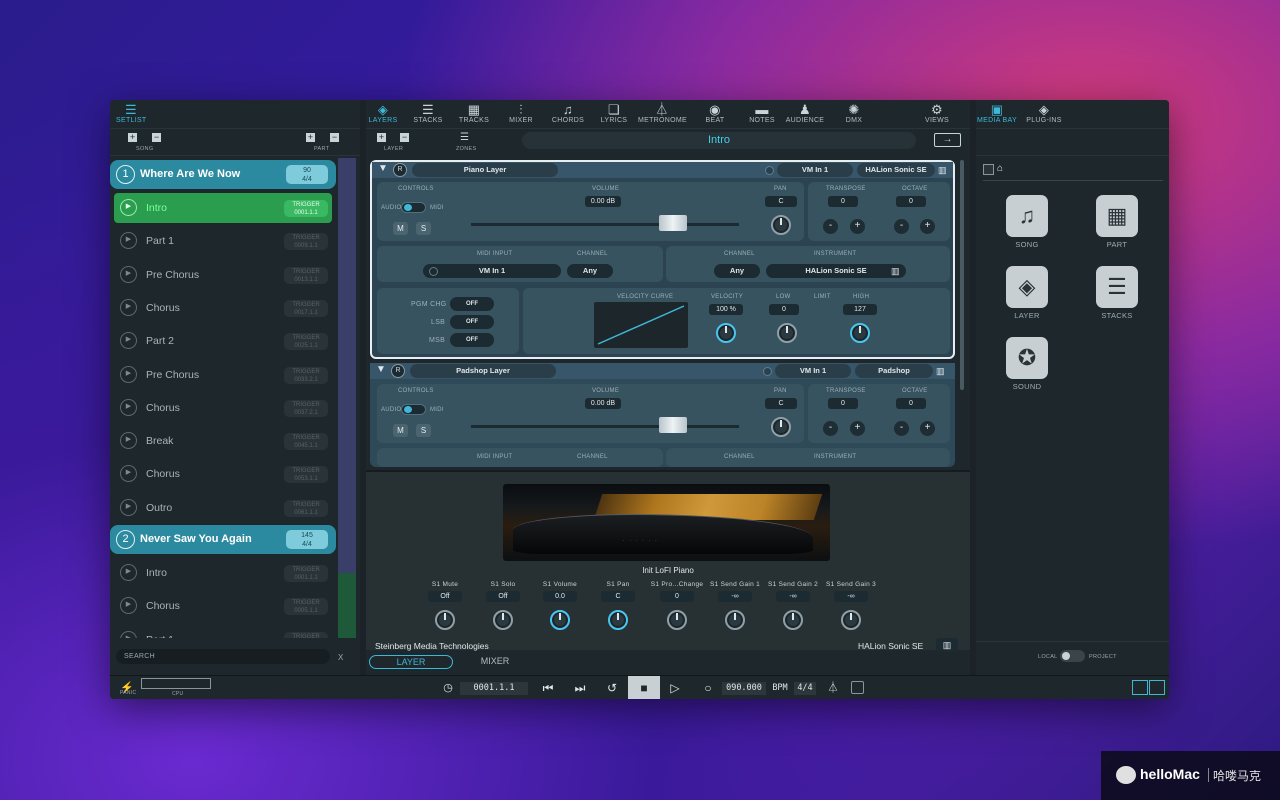 This screenshot has width=1280, height=800. I want to click on cycle-button: ↺, so click(612, 688).